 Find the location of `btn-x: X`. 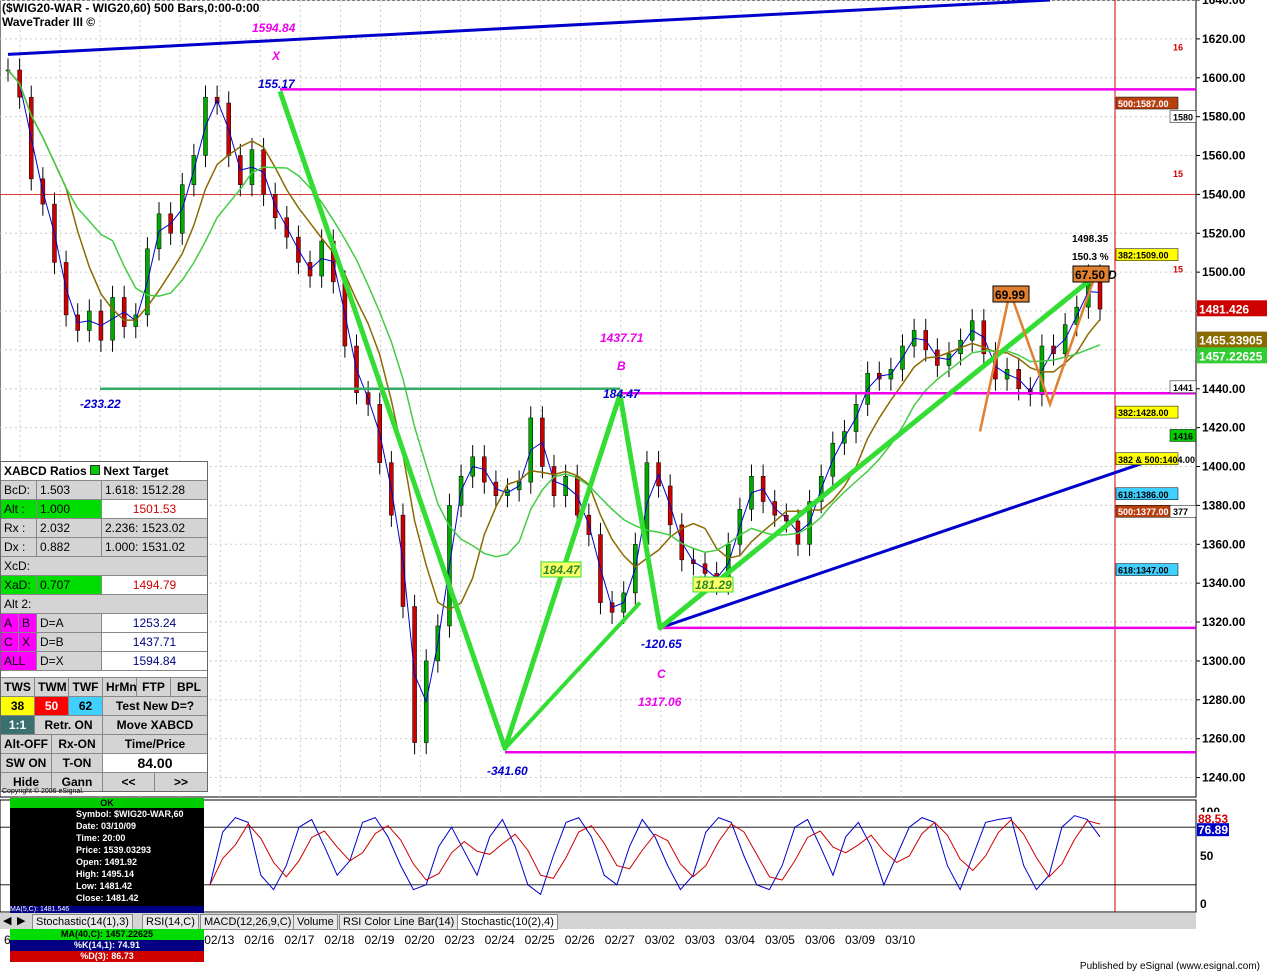

btn-x: X is located at coordinates (28, 642).